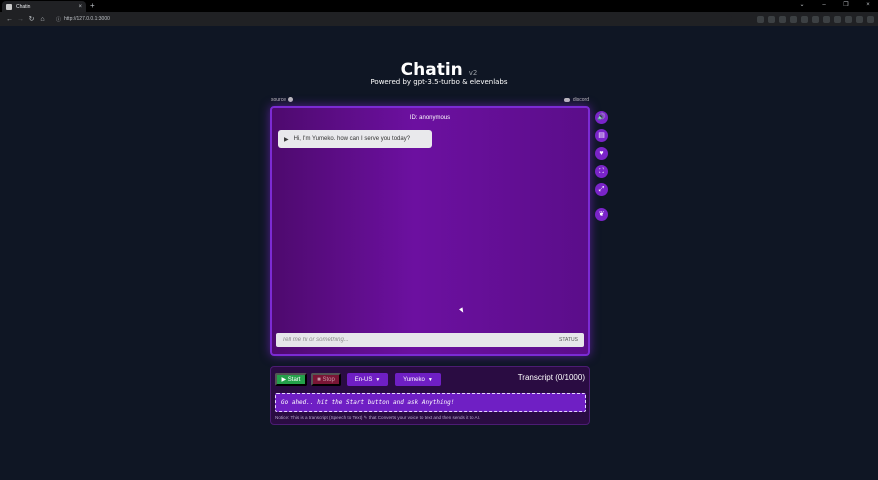  I want to click on app-title: Chatin, so click(431, 70).